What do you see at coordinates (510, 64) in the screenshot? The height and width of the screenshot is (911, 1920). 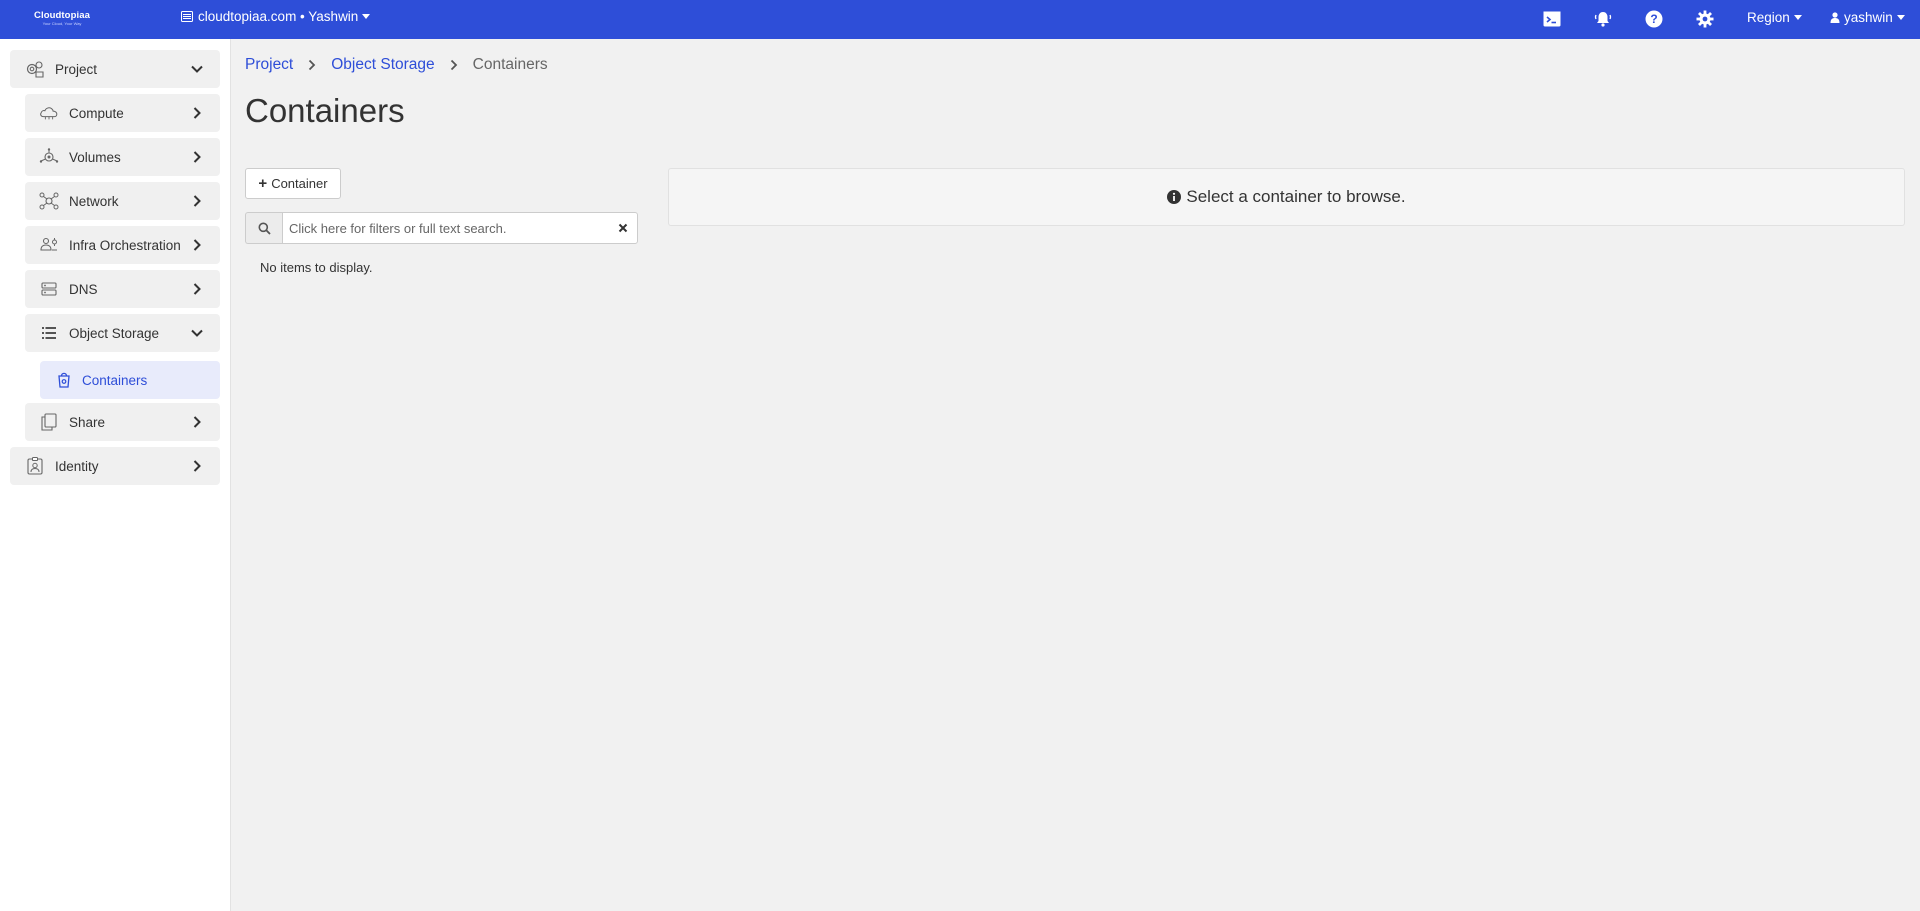 I see `breadcrumb-current: Containers` at bounding box center [510, 64].